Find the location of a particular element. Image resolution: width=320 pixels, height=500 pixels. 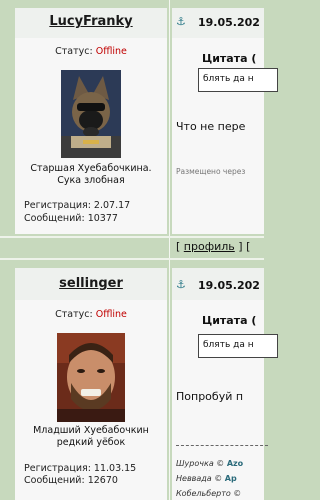

post2-date: 19.05.202 is located at coordinates (229, 285).